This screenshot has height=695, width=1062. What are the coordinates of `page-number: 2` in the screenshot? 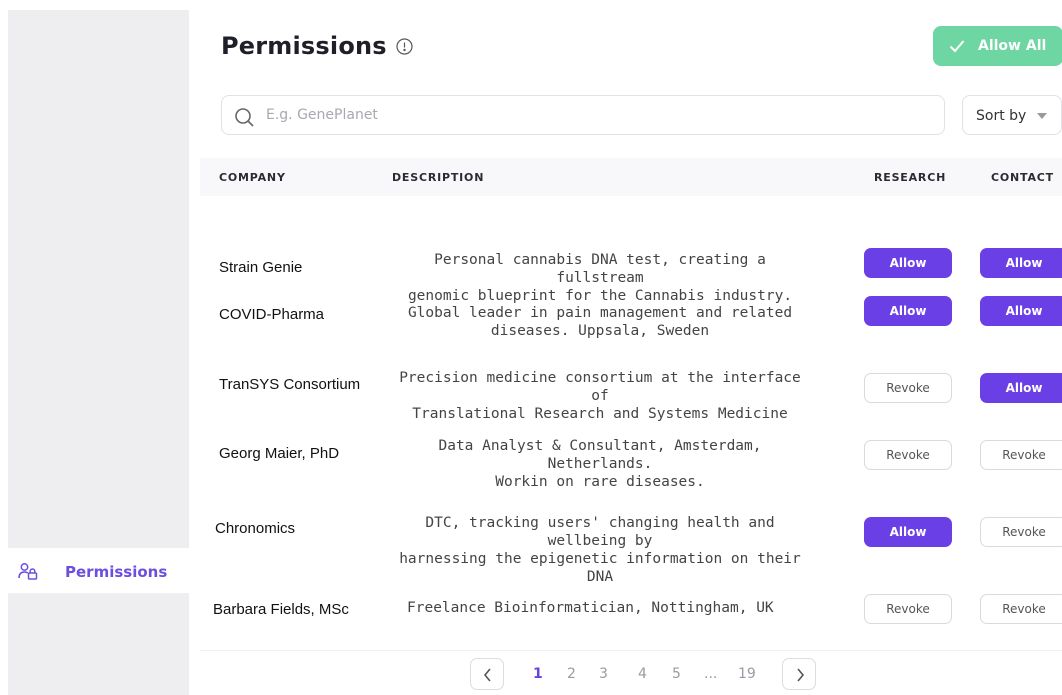 It's located at (571, 674).